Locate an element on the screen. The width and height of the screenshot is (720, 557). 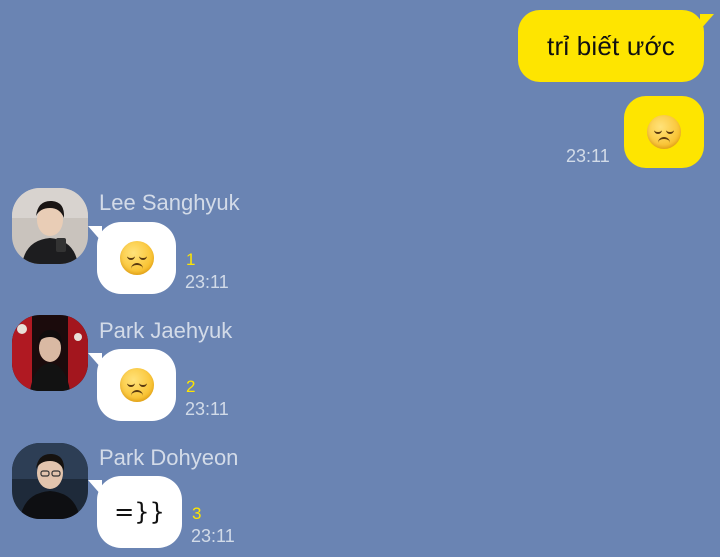
message-text: trỉ biết ước is located at coordinates (611, 45).